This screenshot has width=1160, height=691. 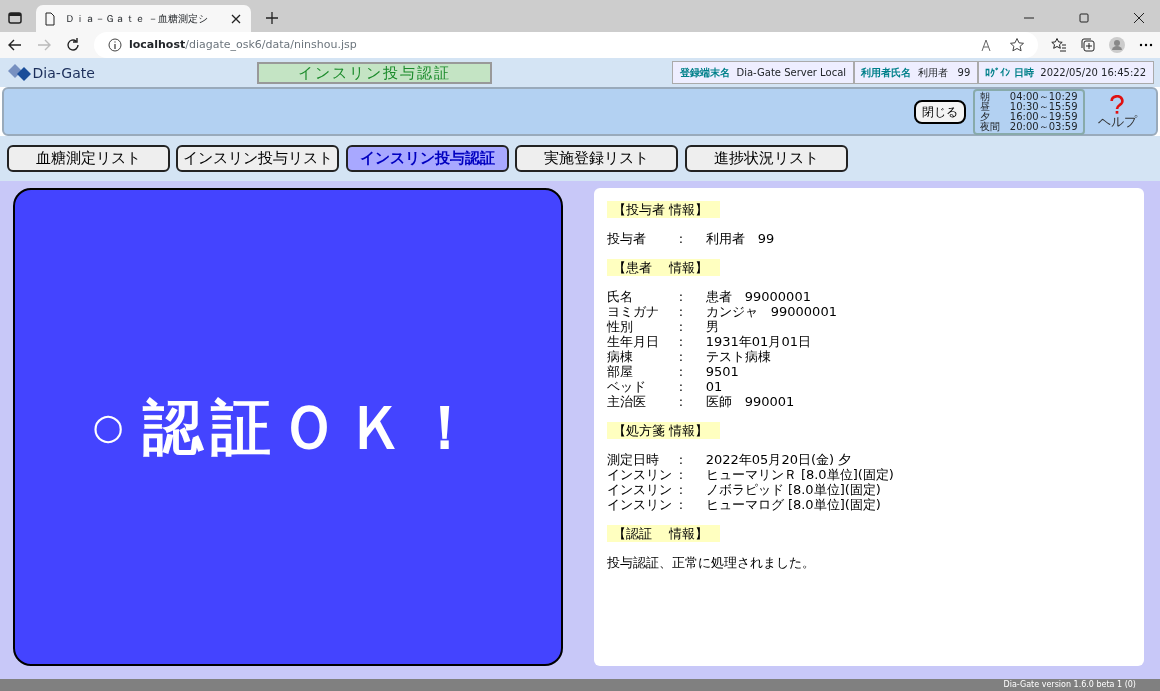 What do you see at coordinates (14, 45) in the screenshot?
I see `back-icon` at bounding box center [14, 45].